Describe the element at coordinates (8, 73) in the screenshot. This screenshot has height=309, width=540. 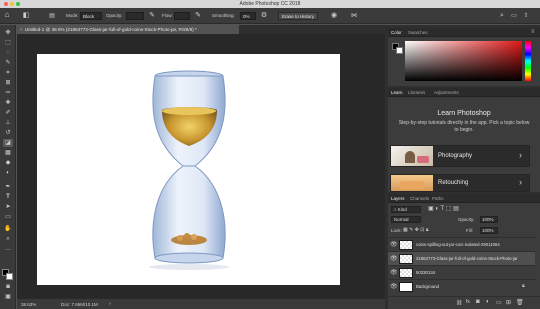
I see `crop-tool-icon: ⌗` at that location.